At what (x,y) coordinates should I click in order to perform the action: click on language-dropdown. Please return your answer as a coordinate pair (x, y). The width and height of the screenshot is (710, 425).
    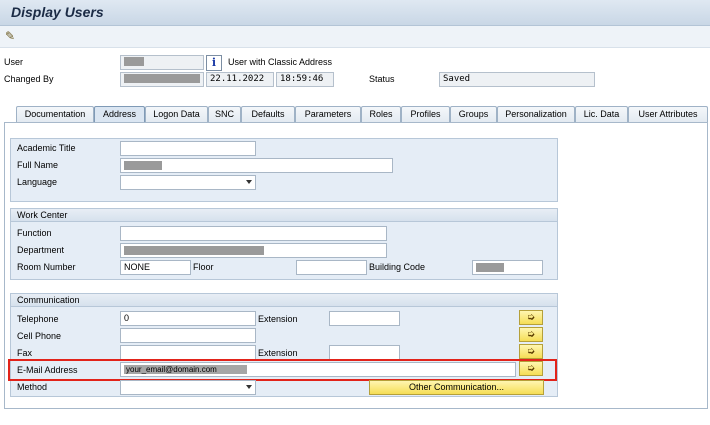
    Looking at the image, I should click on (188, 182).